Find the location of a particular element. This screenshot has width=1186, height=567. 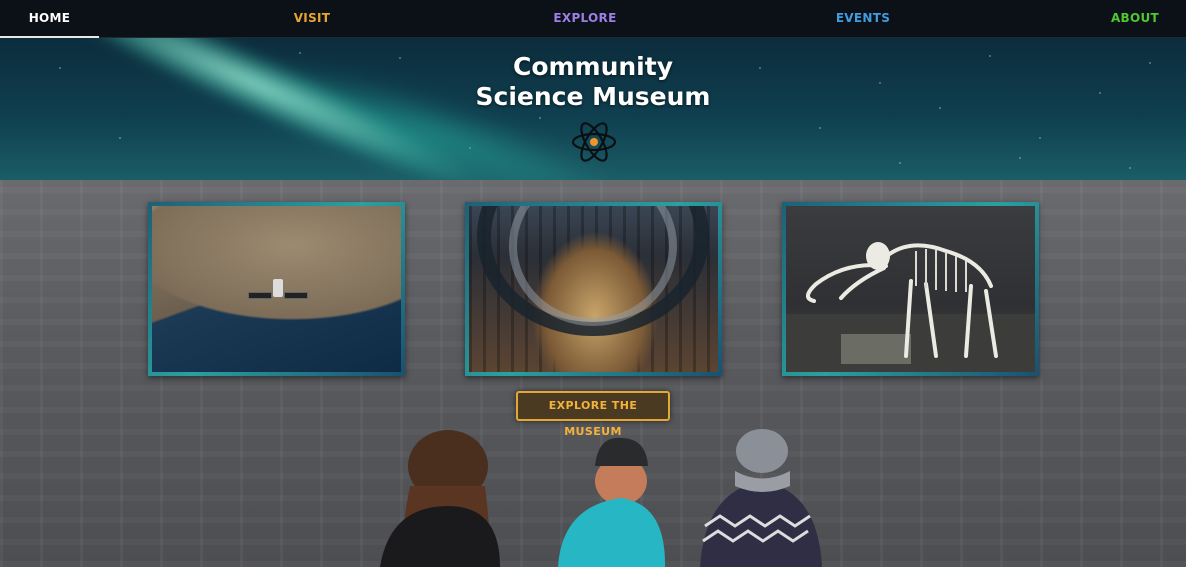

main-nav: HOME VISIT EXPLORE EVENTS ABOUT is located at coordinates (593, 19).